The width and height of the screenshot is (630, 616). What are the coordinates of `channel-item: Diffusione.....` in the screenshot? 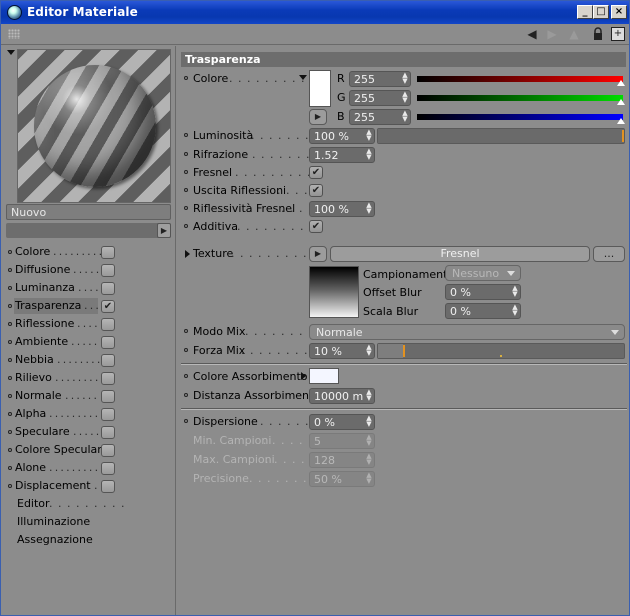 It's located at (89, 270).